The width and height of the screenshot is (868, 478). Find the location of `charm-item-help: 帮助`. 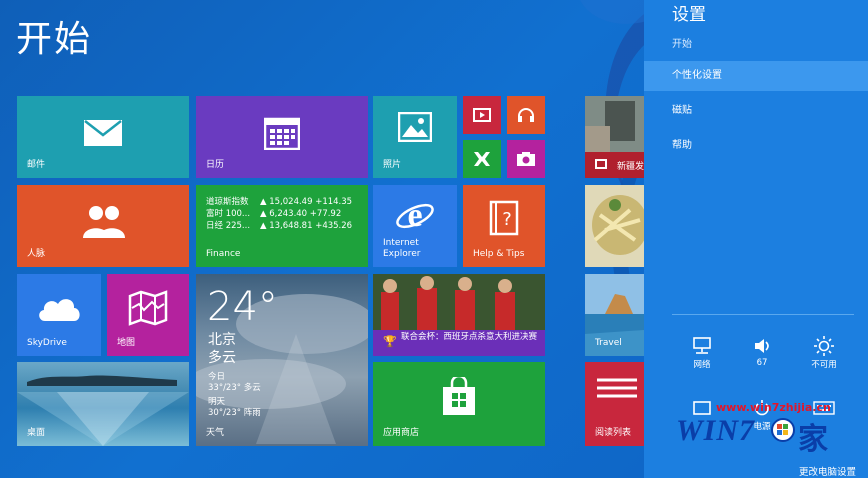

charm-item-help: 帮助 is located at coordinates (756, 146).